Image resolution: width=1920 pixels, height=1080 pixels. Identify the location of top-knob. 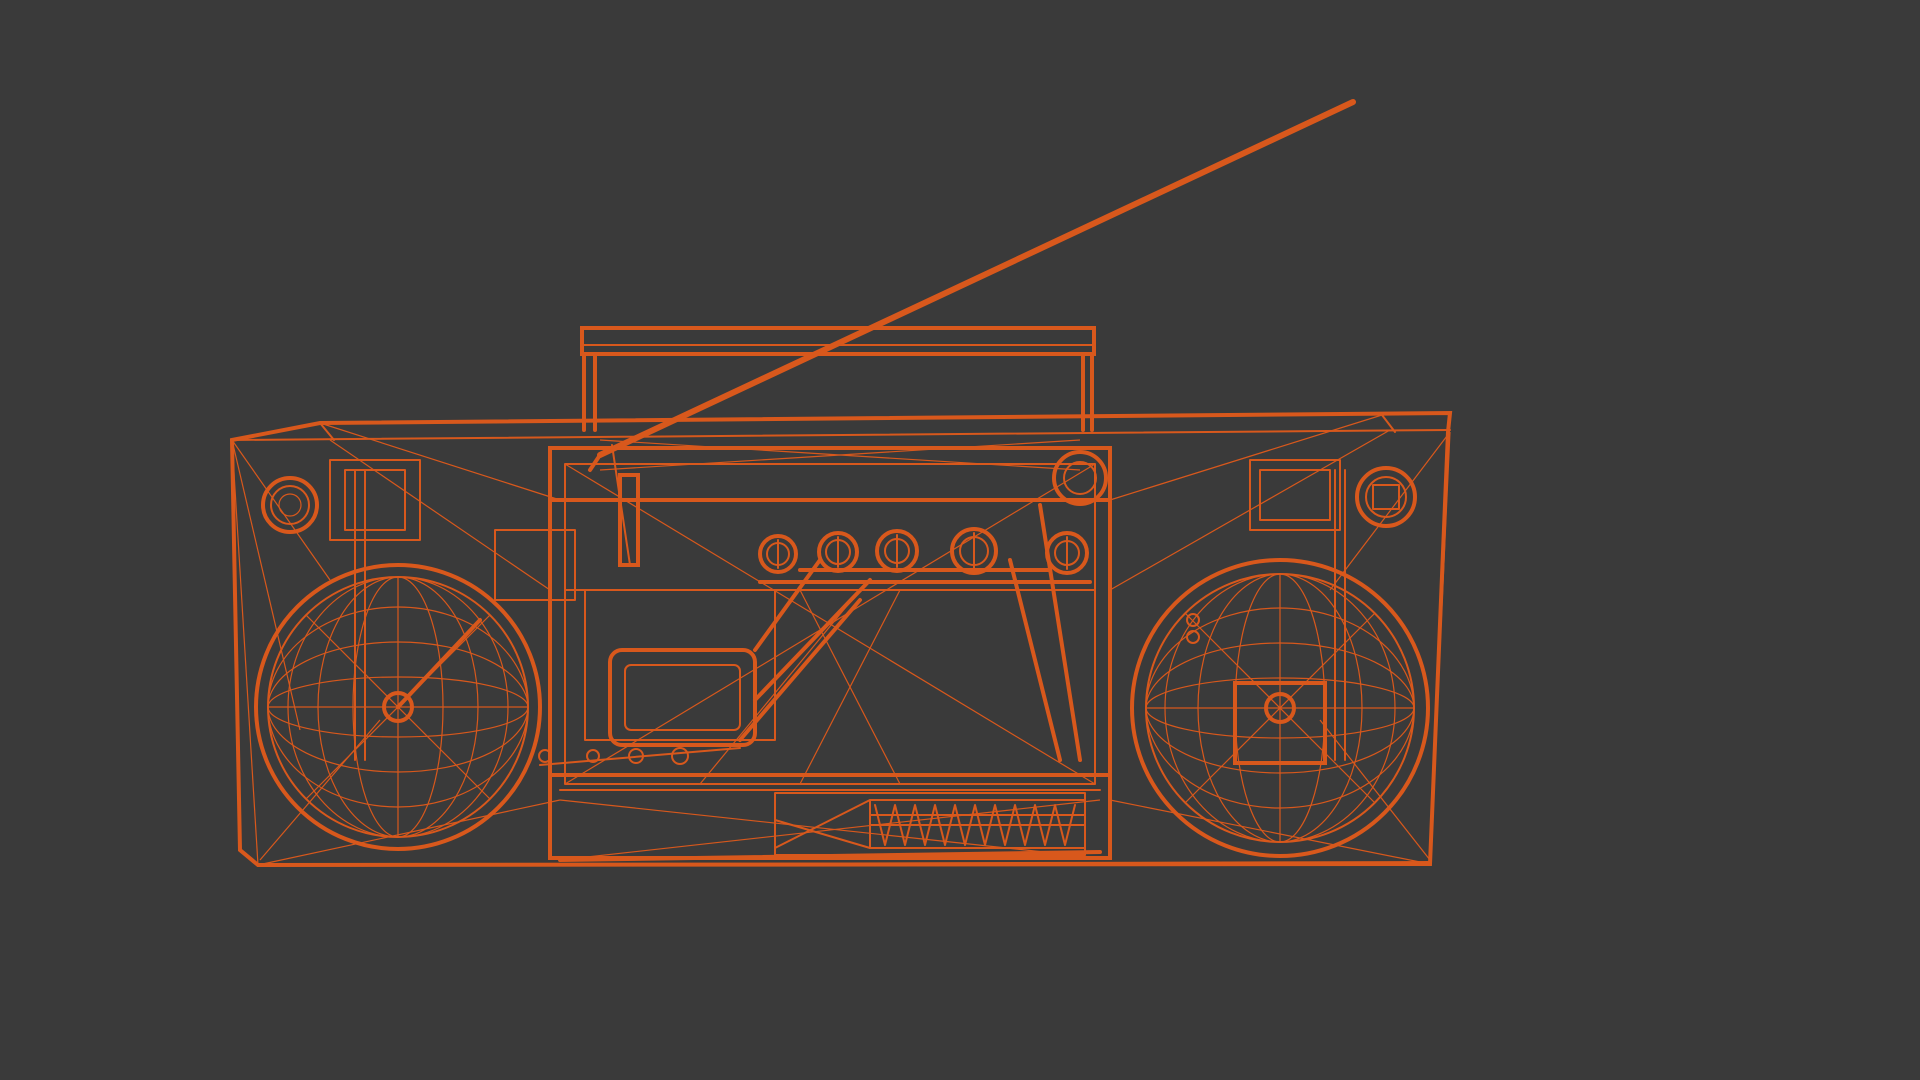
(1080, 478).